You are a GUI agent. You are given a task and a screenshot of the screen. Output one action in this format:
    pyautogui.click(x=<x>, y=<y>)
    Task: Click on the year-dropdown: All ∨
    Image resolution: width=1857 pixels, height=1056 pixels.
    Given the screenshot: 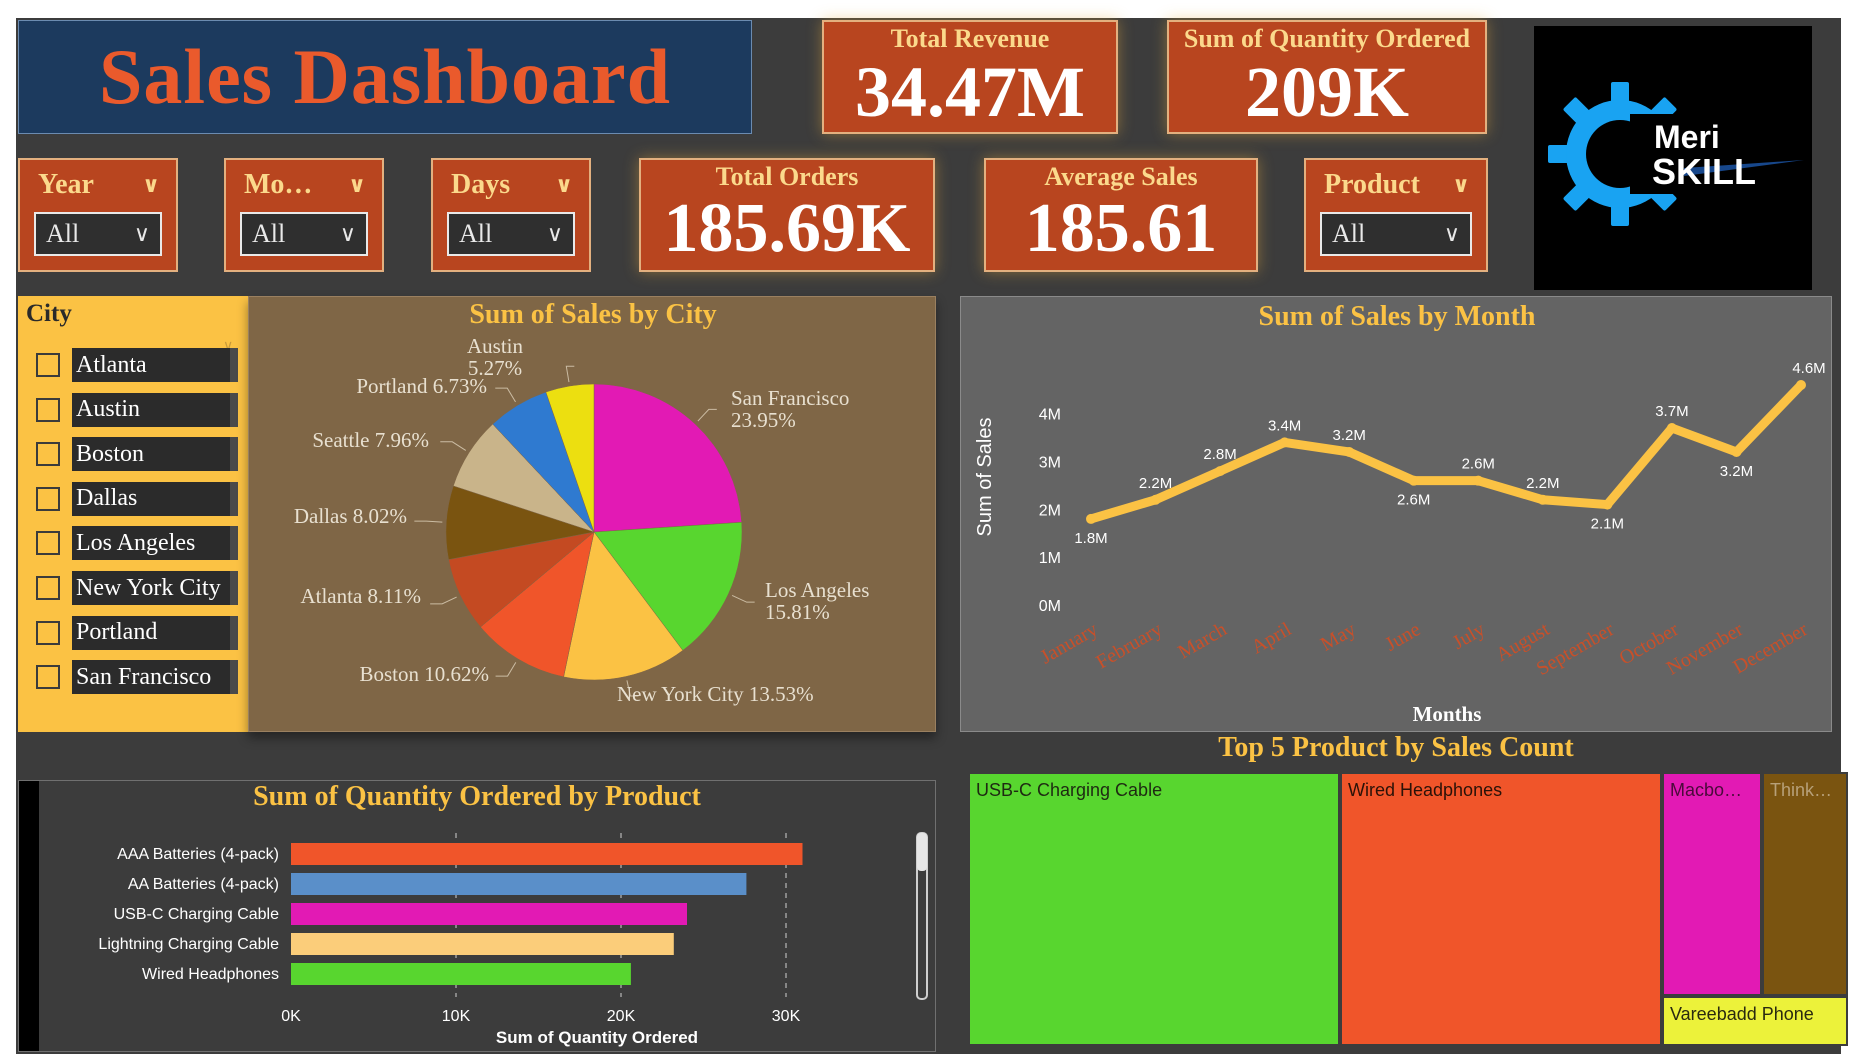 What is the action you would take?
    pyautogui.click(x=98, y=234)
    